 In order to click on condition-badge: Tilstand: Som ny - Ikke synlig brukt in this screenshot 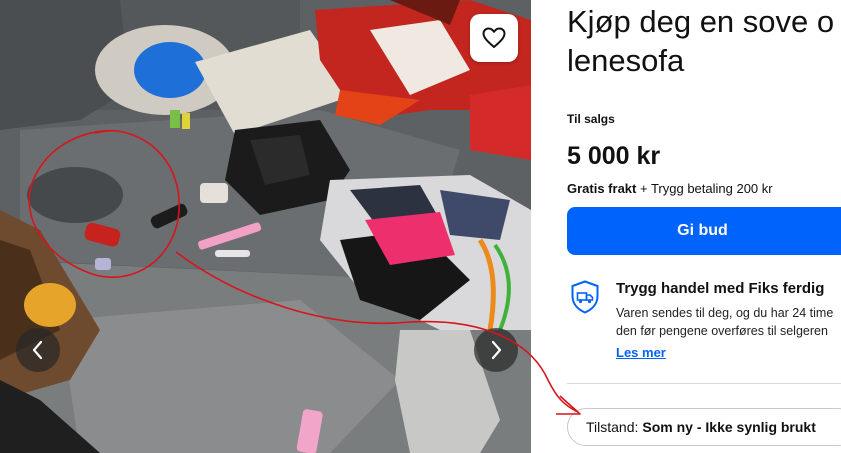, I will do `click(704, 427)`.